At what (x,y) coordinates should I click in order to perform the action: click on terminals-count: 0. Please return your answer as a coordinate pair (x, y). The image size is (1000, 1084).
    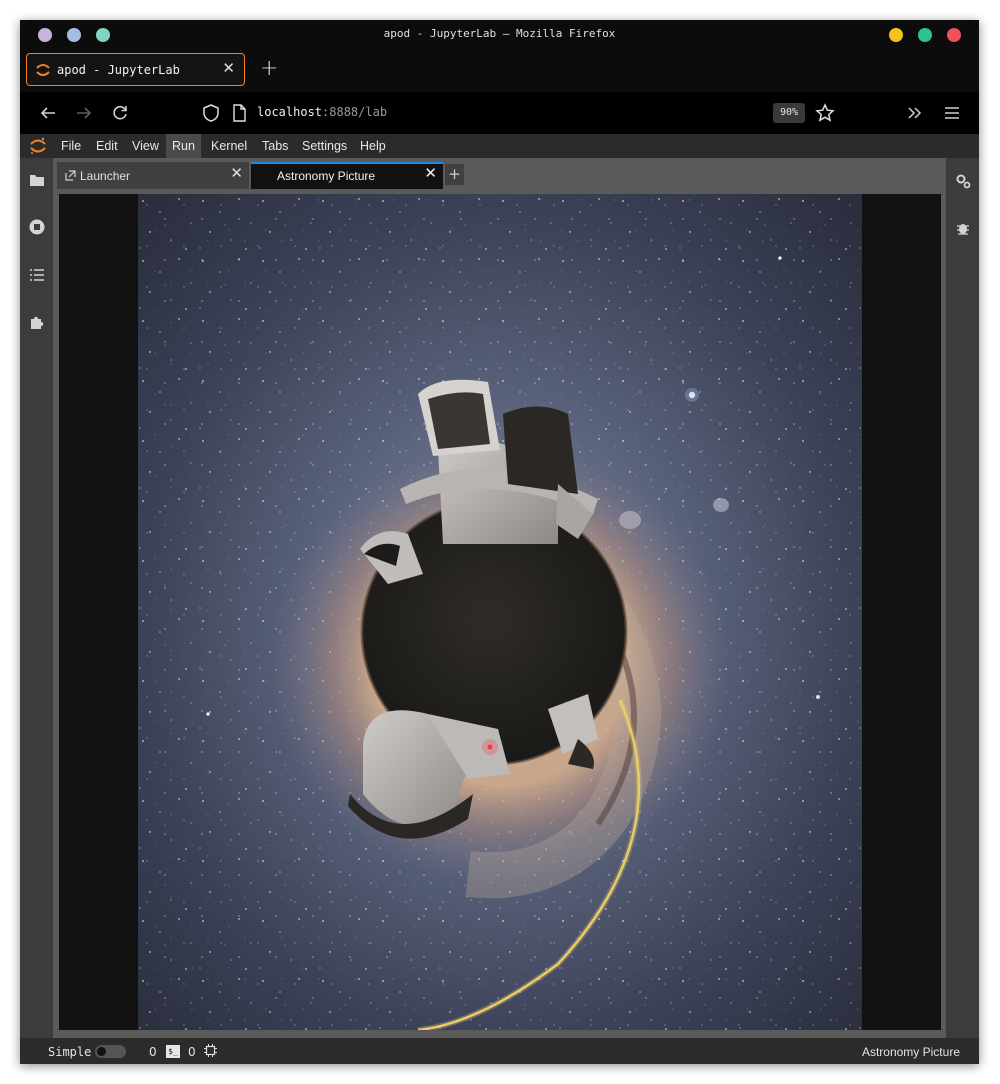
    Looking at the image, I should click on (153, 1052).